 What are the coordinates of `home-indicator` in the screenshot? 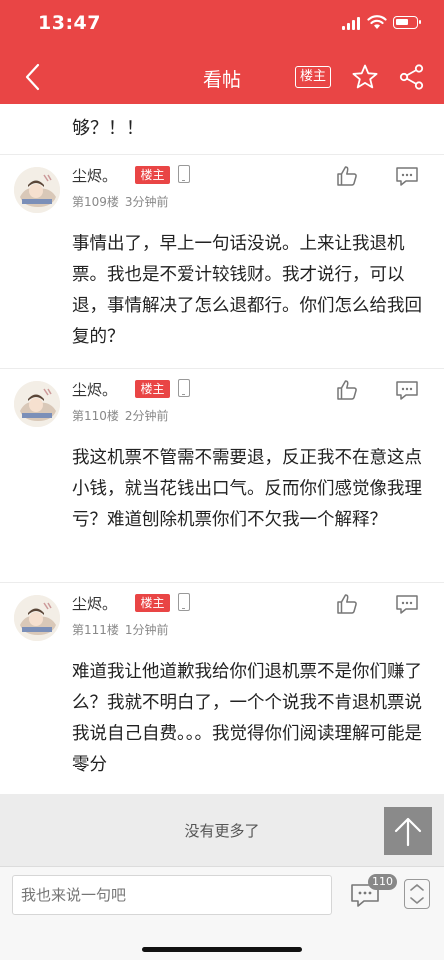 It's located at (222, 949).